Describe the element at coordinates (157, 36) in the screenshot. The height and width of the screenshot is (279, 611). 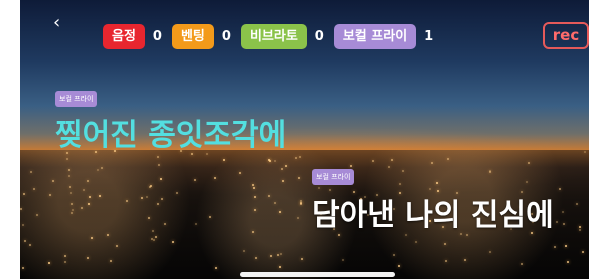
I see `pitch-count: 0` at that location.